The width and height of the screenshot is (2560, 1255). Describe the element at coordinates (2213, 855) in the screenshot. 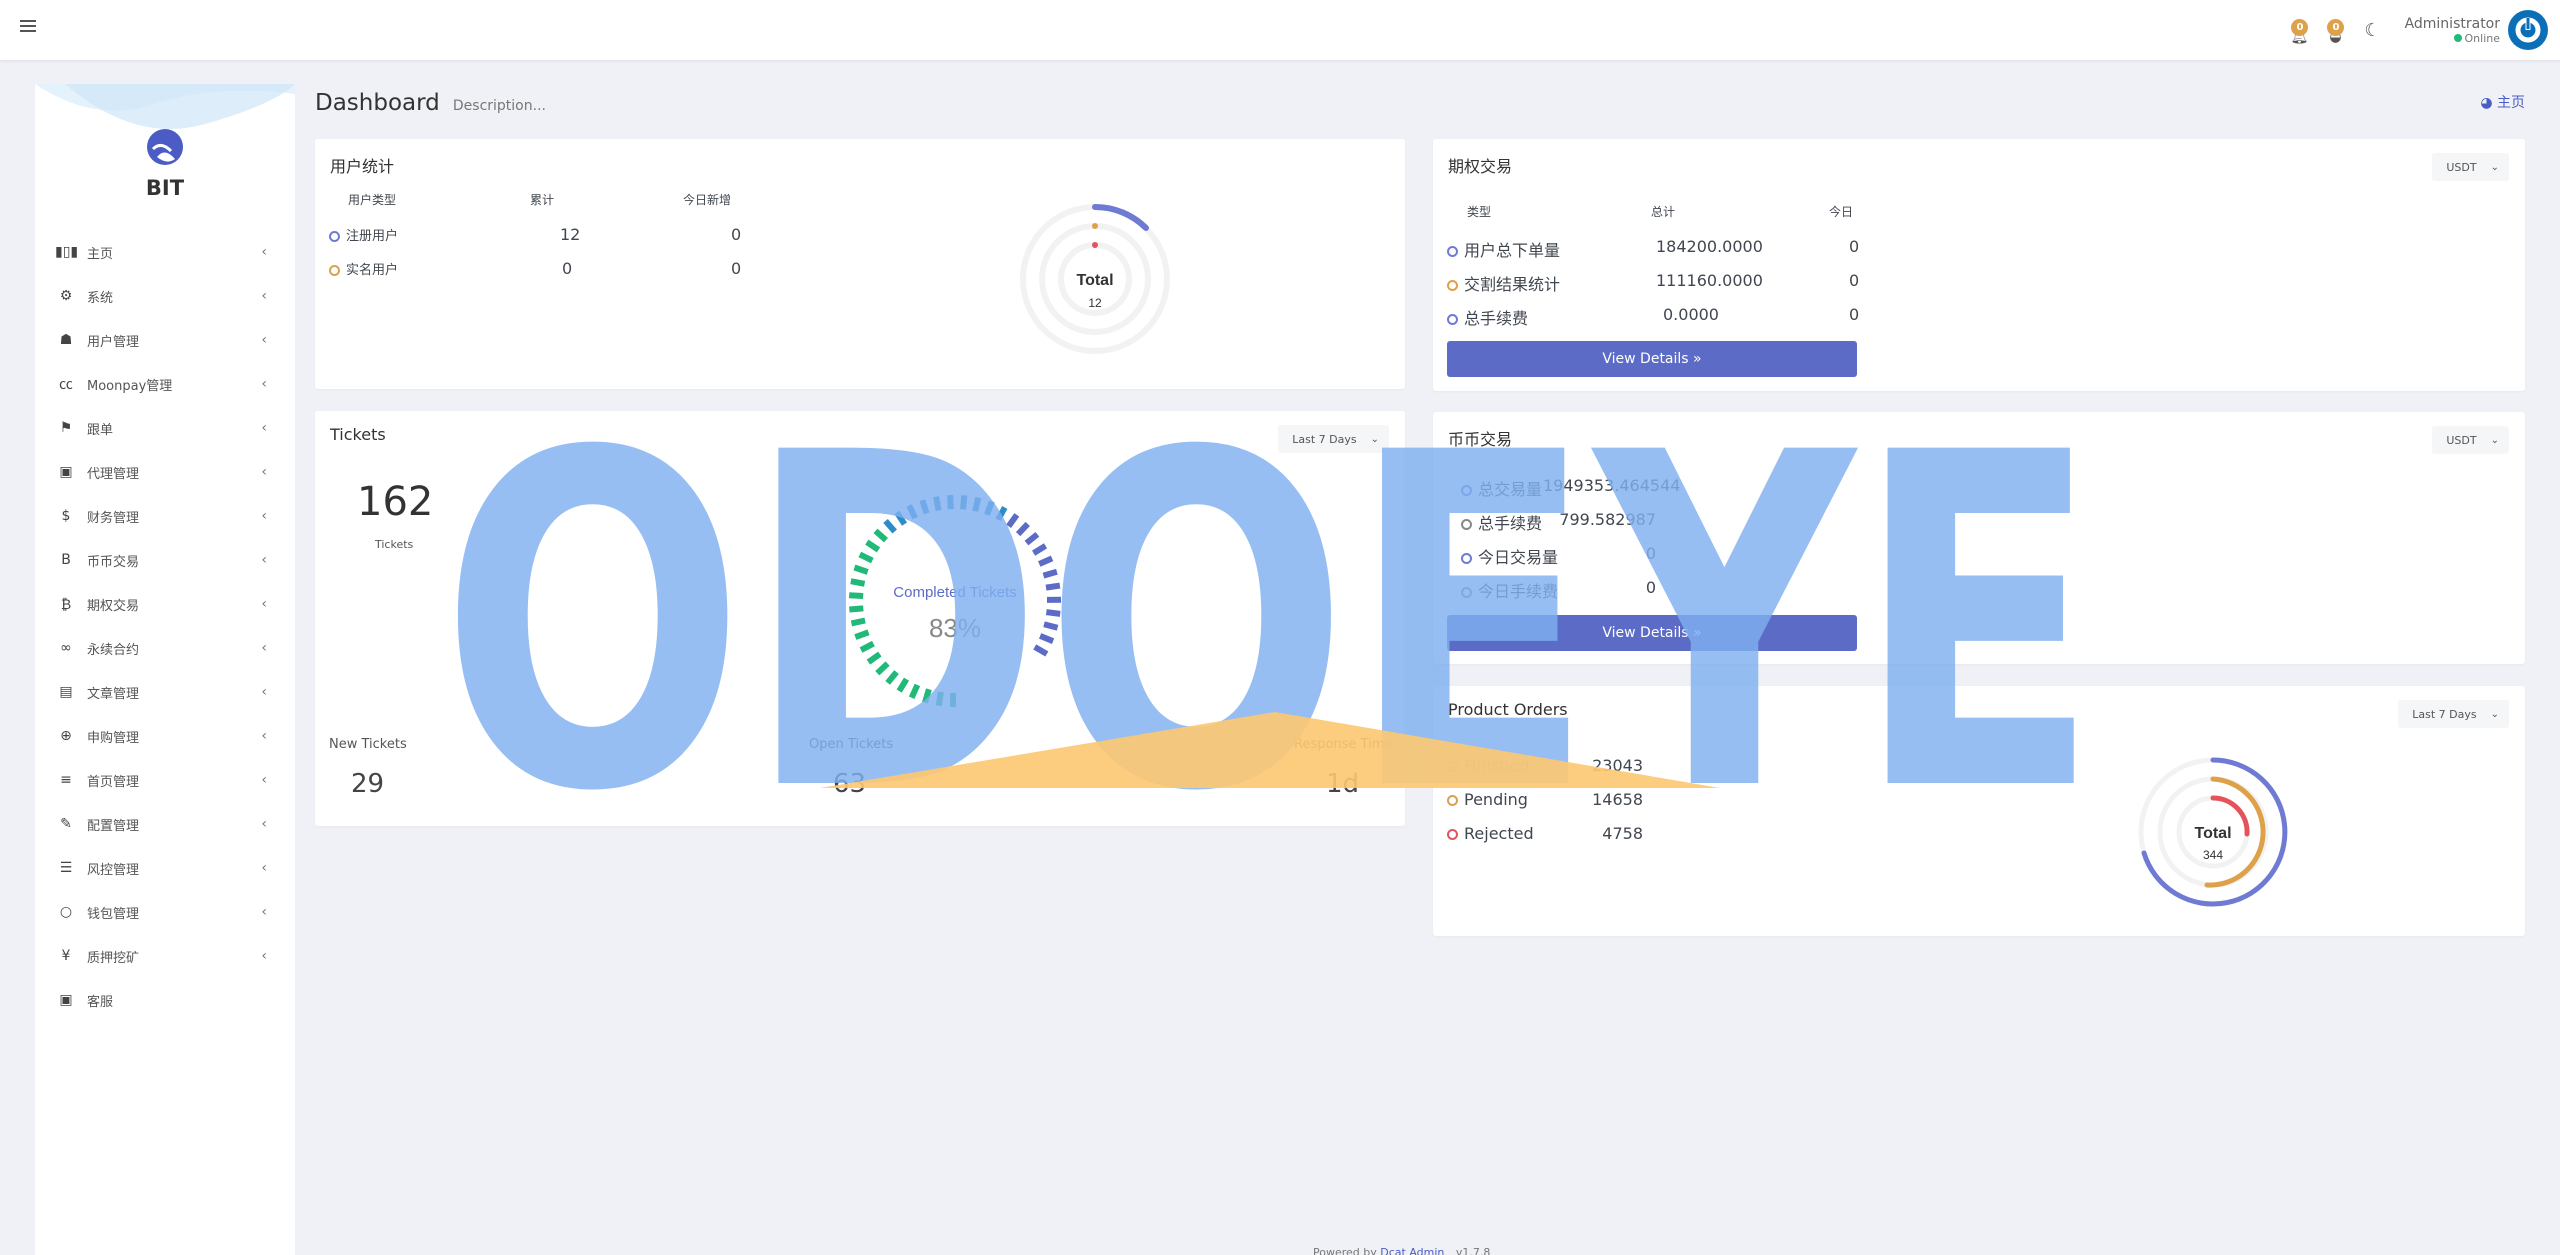

I see `chart-total-value: 344` at that location.